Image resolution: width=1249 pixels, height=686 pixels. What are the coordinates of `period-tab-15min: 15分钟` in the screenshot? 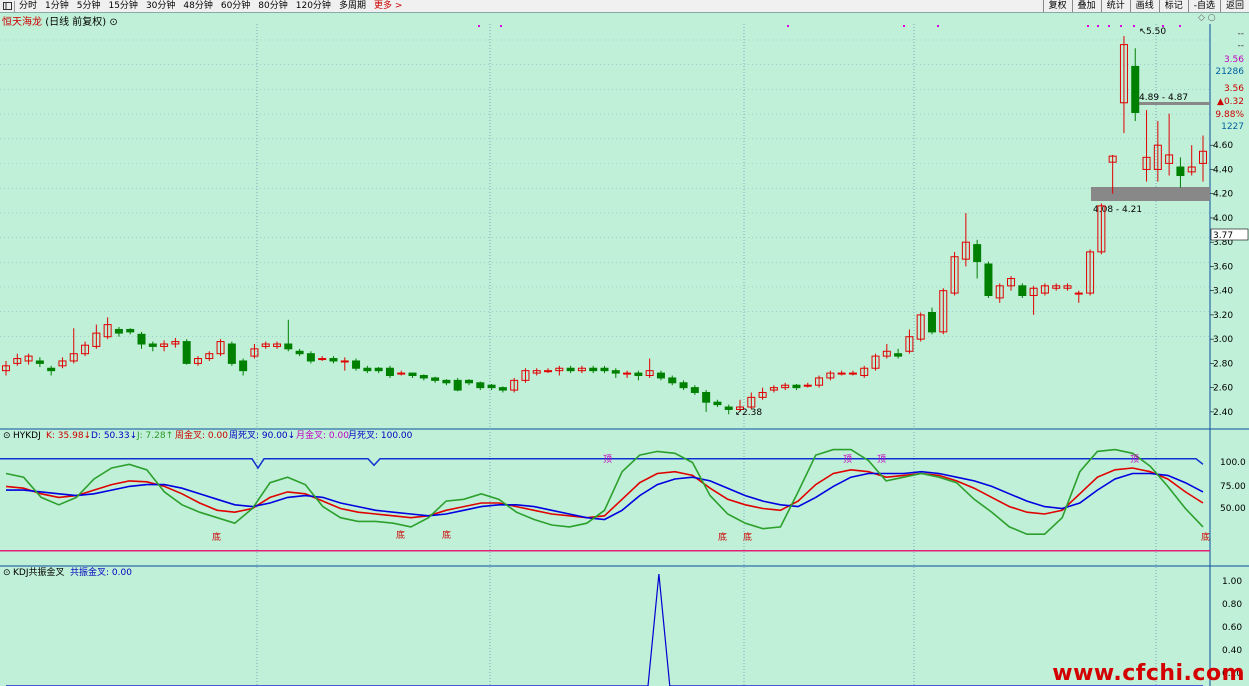 It's located at (122, 6).